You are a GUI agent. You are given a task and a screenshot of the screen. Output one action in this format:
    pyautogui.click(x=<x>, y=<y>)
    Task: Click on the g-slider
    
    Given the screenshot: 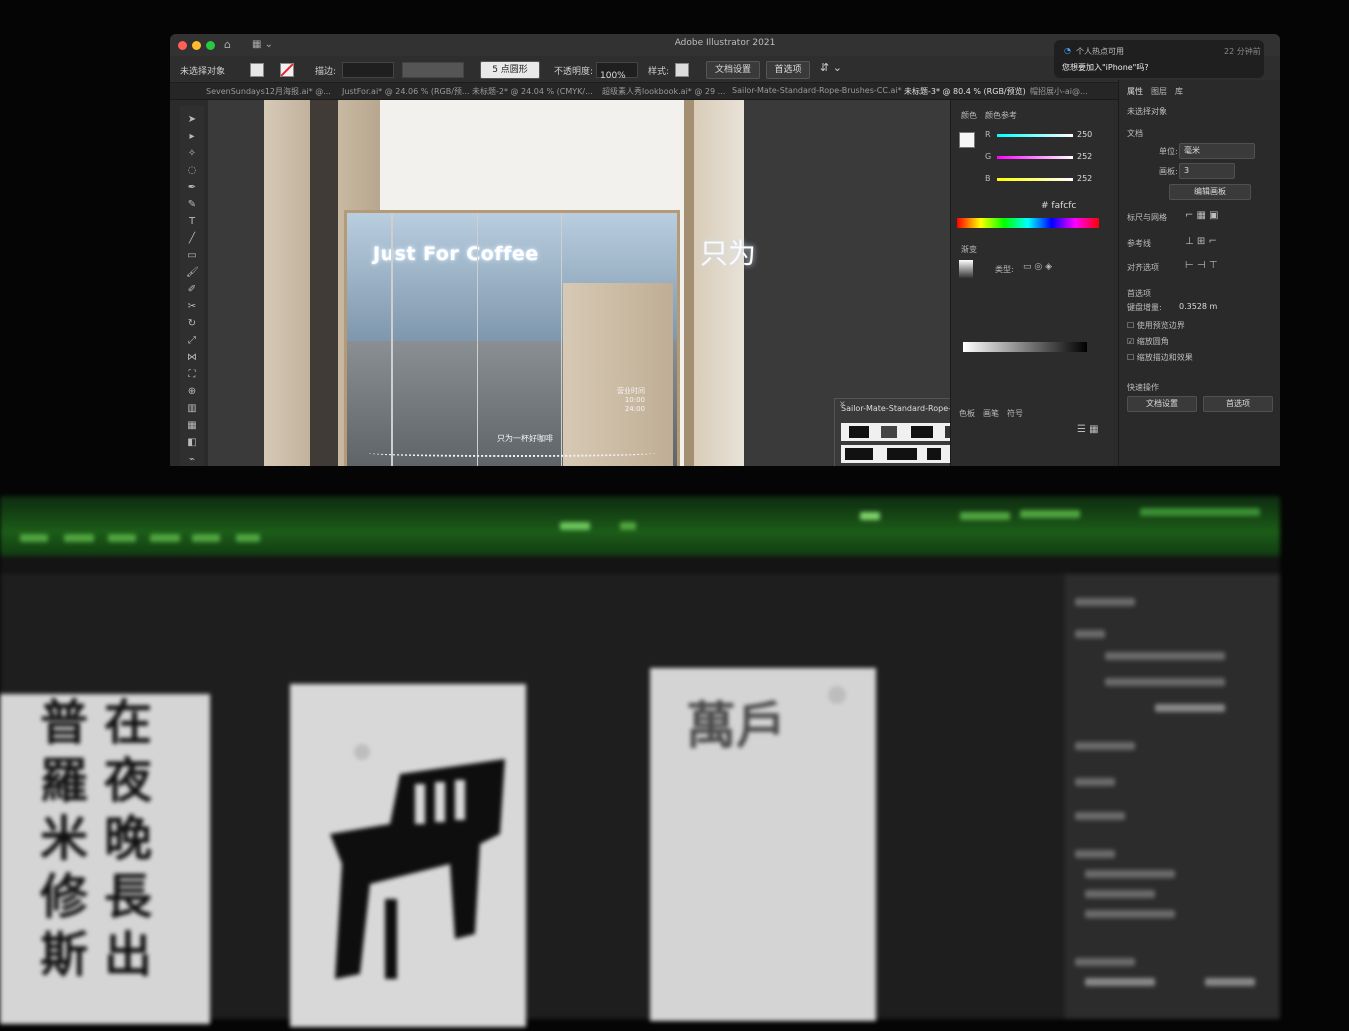 What is the action you would take?
    pyautogui.click(x=1035, y=157)
    